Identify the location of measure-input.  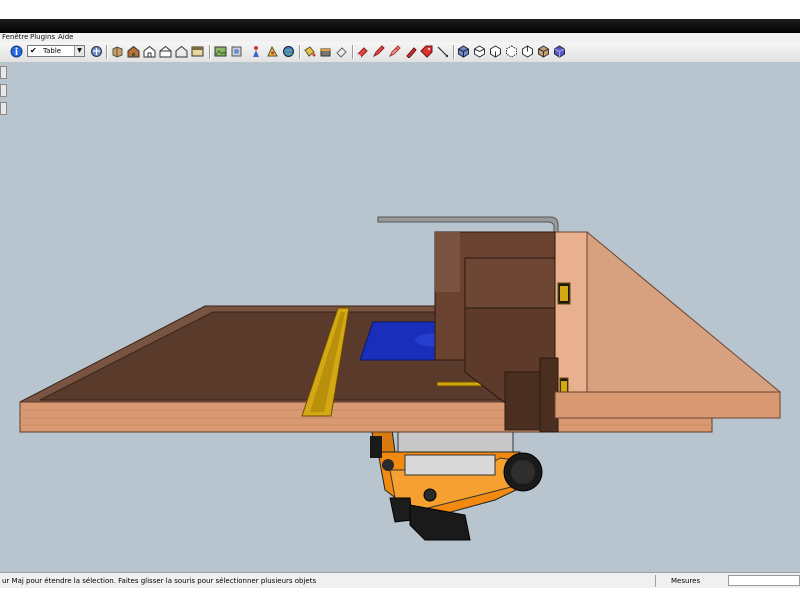
(764, 580).